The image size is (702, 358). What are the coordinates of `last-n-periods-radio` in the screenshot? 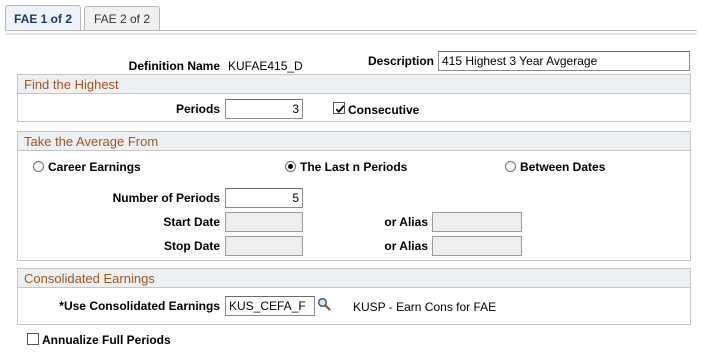 It's located at (290, 166).